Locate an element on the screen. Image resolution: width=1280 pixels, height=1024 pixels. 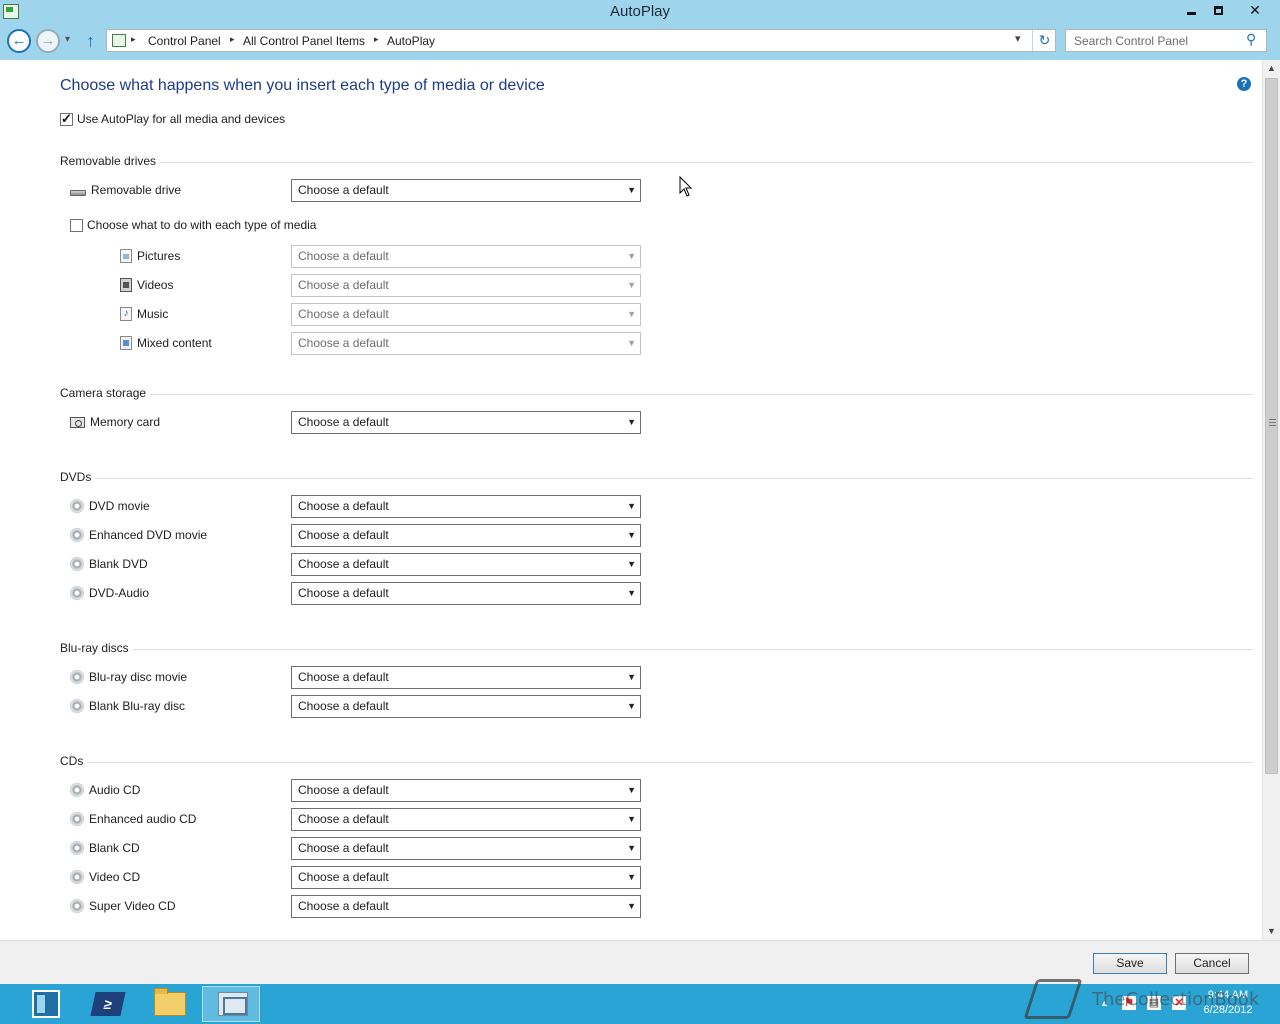
close-button: ✕ is located at coordinates (1255, 10).